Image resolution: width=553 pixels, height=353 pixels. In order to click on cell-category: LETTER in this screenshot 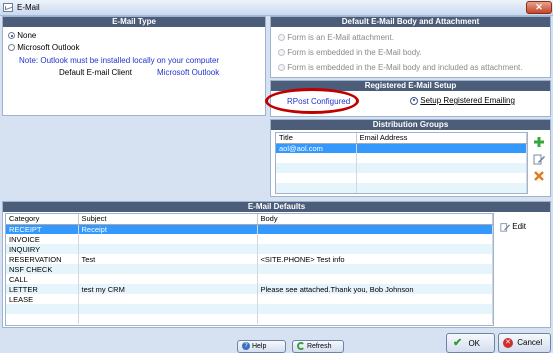, I will do `click(42, 289)`.